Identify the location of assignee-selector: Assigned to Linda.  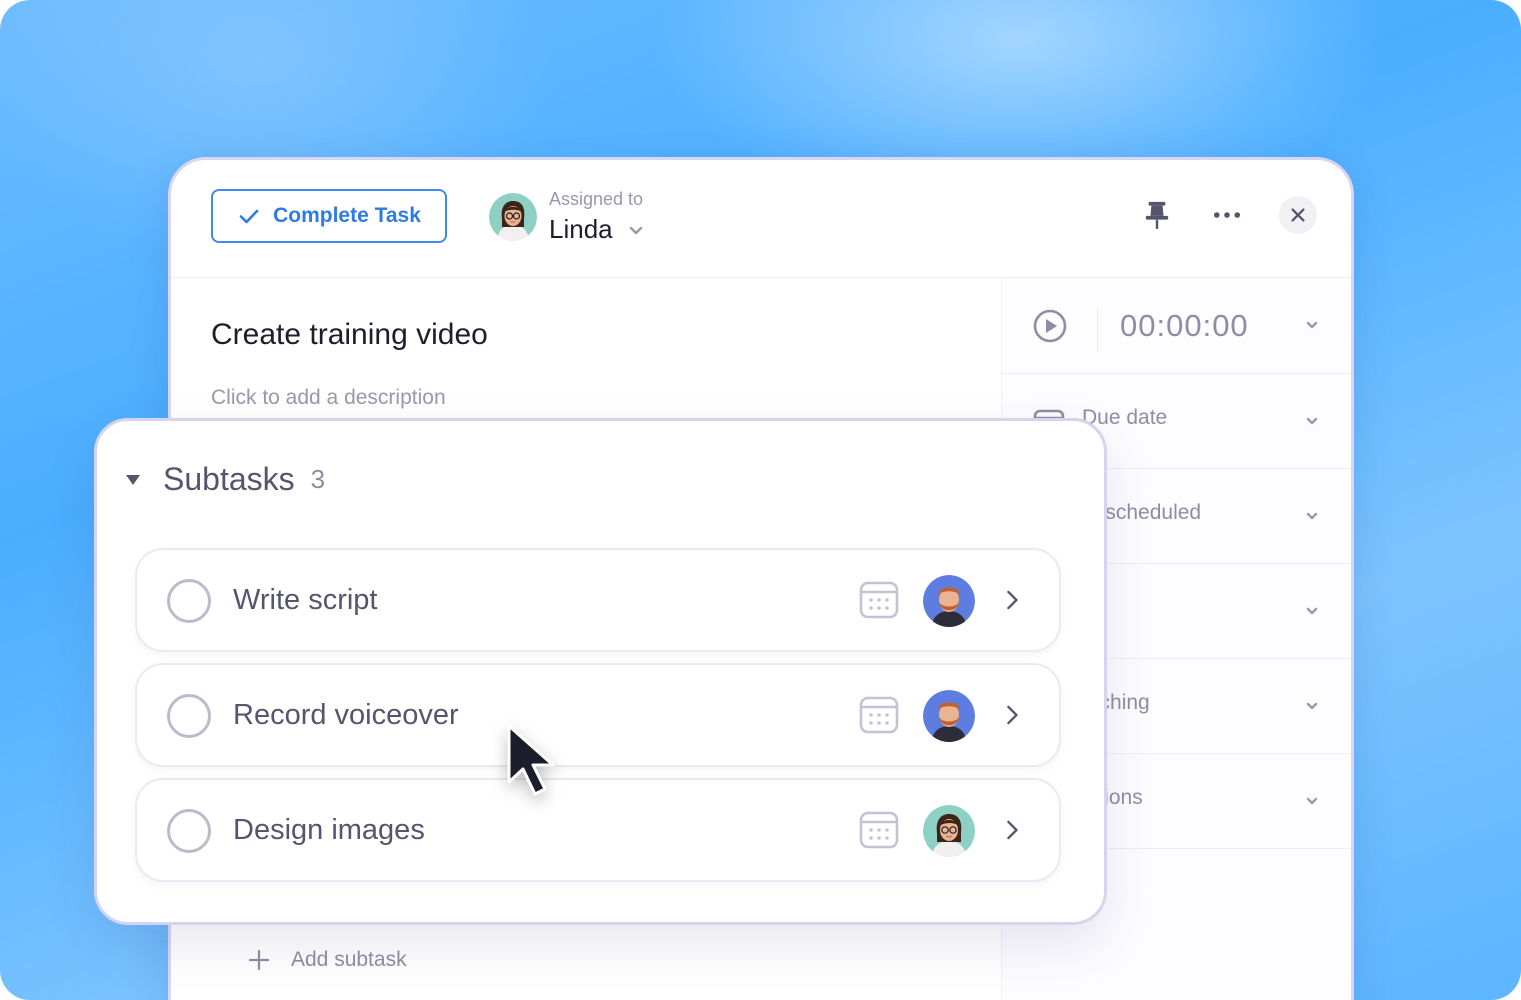
(567, 217).